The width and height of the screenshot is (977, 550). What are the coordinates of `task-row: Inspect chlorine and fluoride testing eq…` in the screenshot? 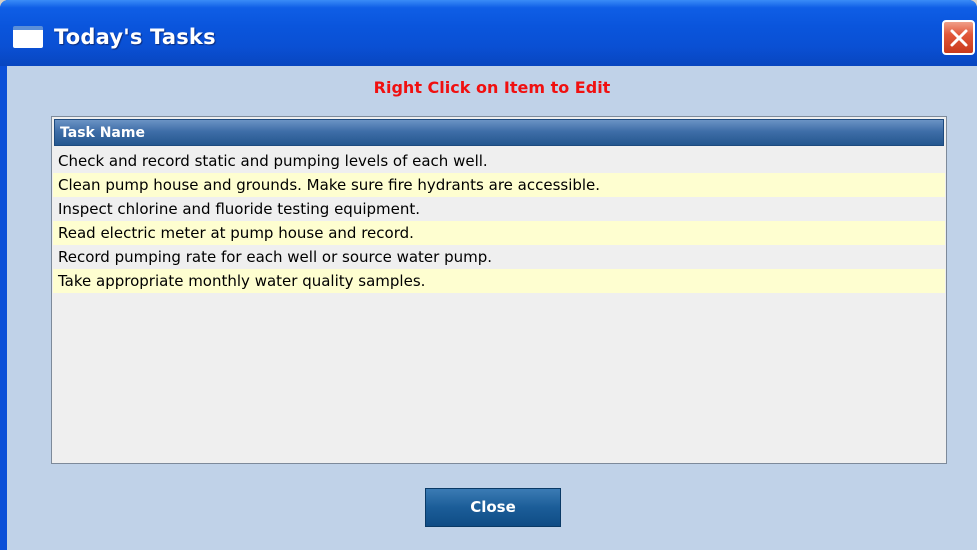 It's located at (499, 209).